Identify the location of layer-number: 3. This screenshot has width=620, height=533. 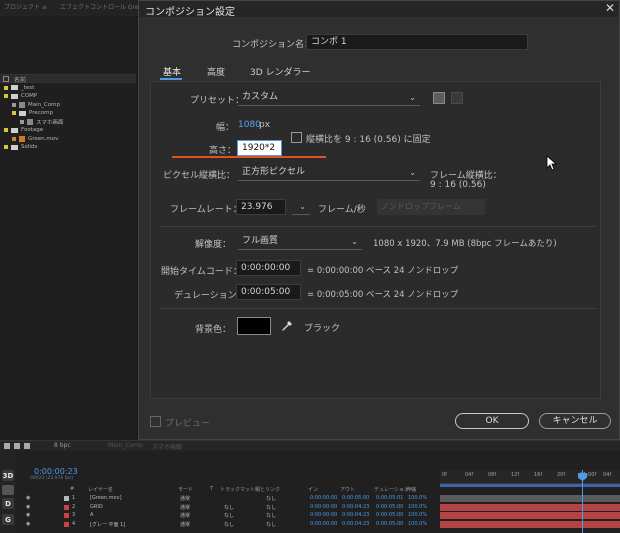
(73, 515).